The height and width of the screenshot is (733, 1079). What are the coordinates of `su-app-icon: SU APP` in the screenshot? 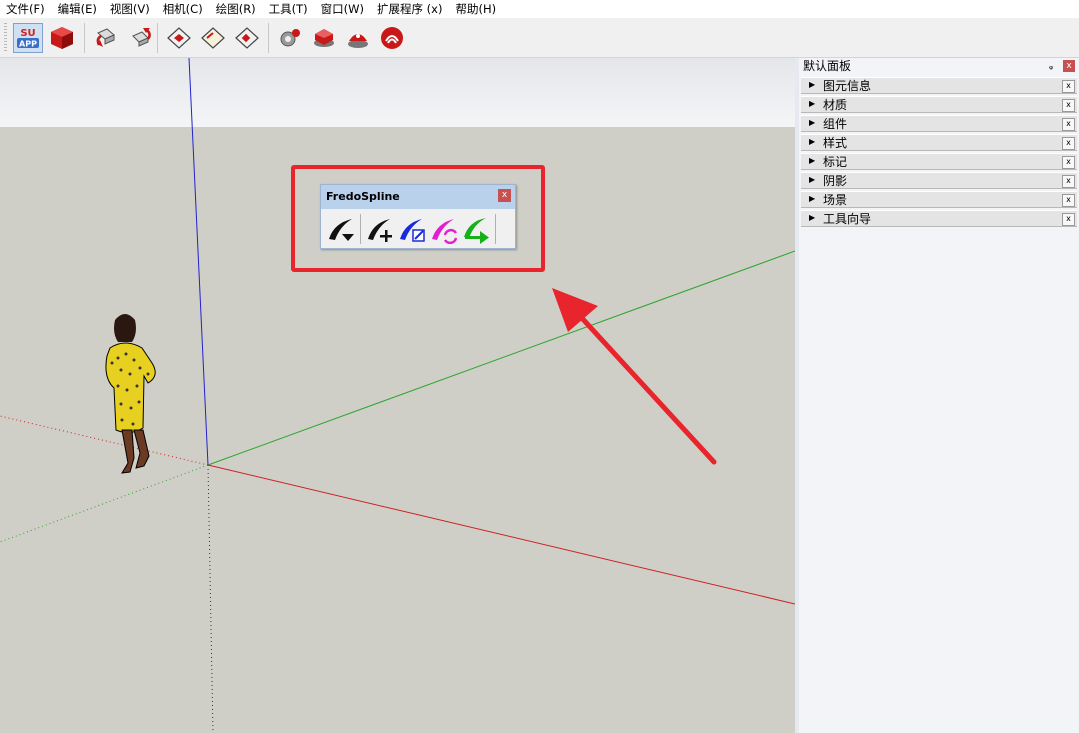 It's located at (28, 38).